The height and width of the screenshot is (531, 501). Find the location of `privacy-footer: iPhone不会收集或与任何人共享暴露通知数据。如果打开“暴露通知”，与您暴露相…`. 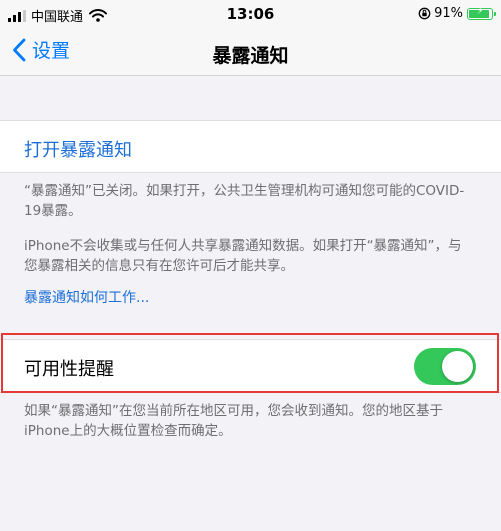

privacy-footer: iPhone不会收集或与任何人共享暴露通知数据。如果打开“暴露通知”，与您暴露相… is located at coordinates (249, 256).